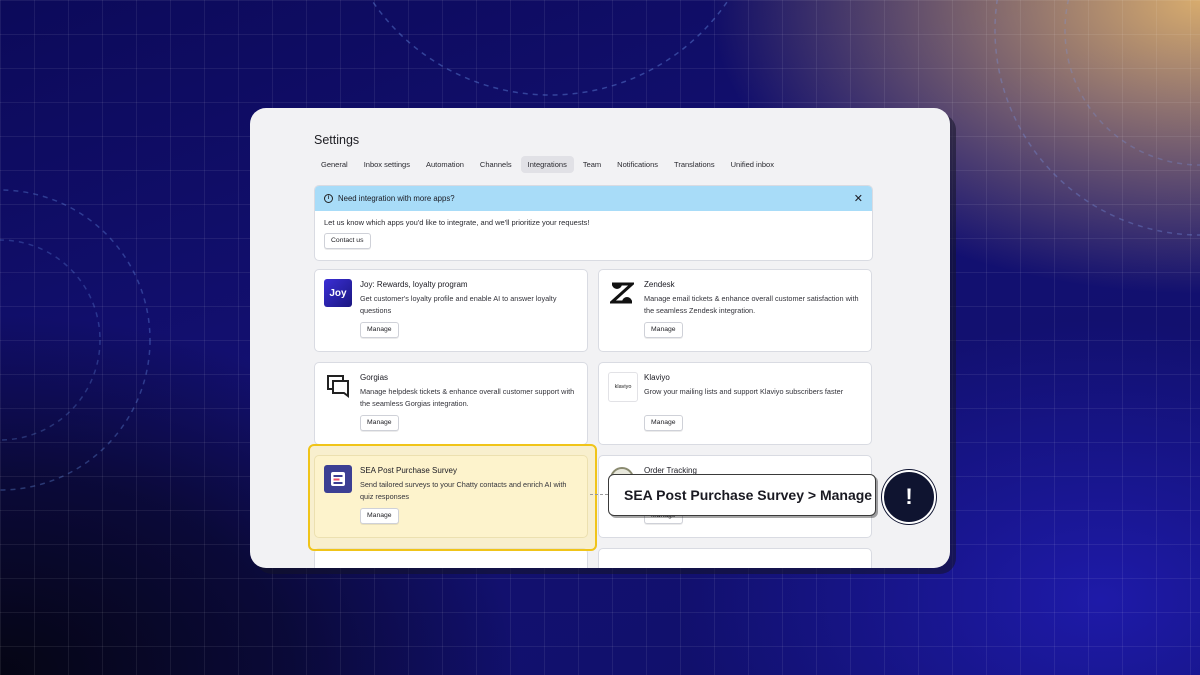 The image size is (1200, 675). Describe the element at coordinates (379, 516) in the screenshot. I see `sea-survey-manage-button: Manage` at that location.